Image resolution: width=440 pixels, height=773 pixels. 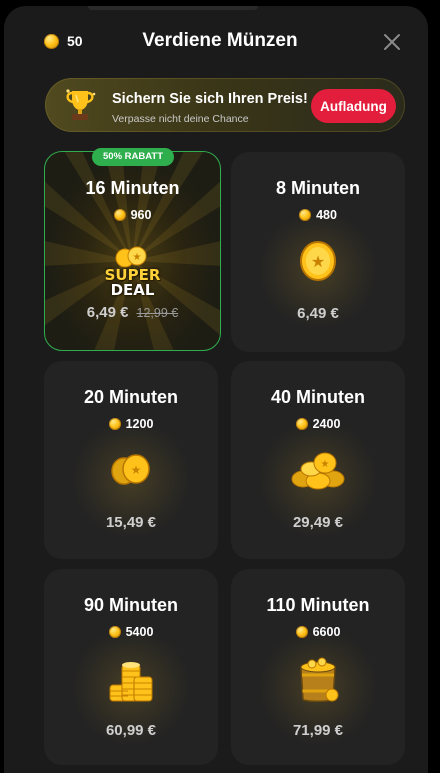 I want to click on super-deal-line-2: DEAL, so click(x=132, y=290).